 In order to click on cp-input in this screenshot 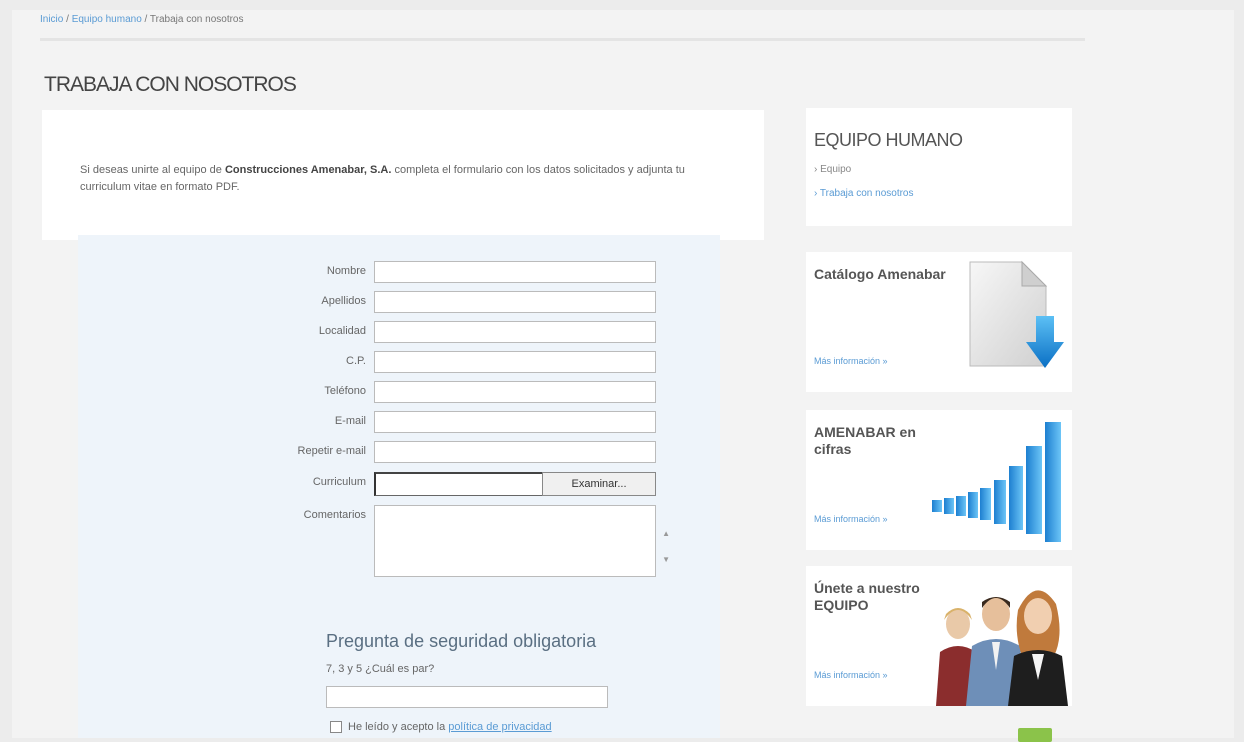, I will do `click(515, 362)`.